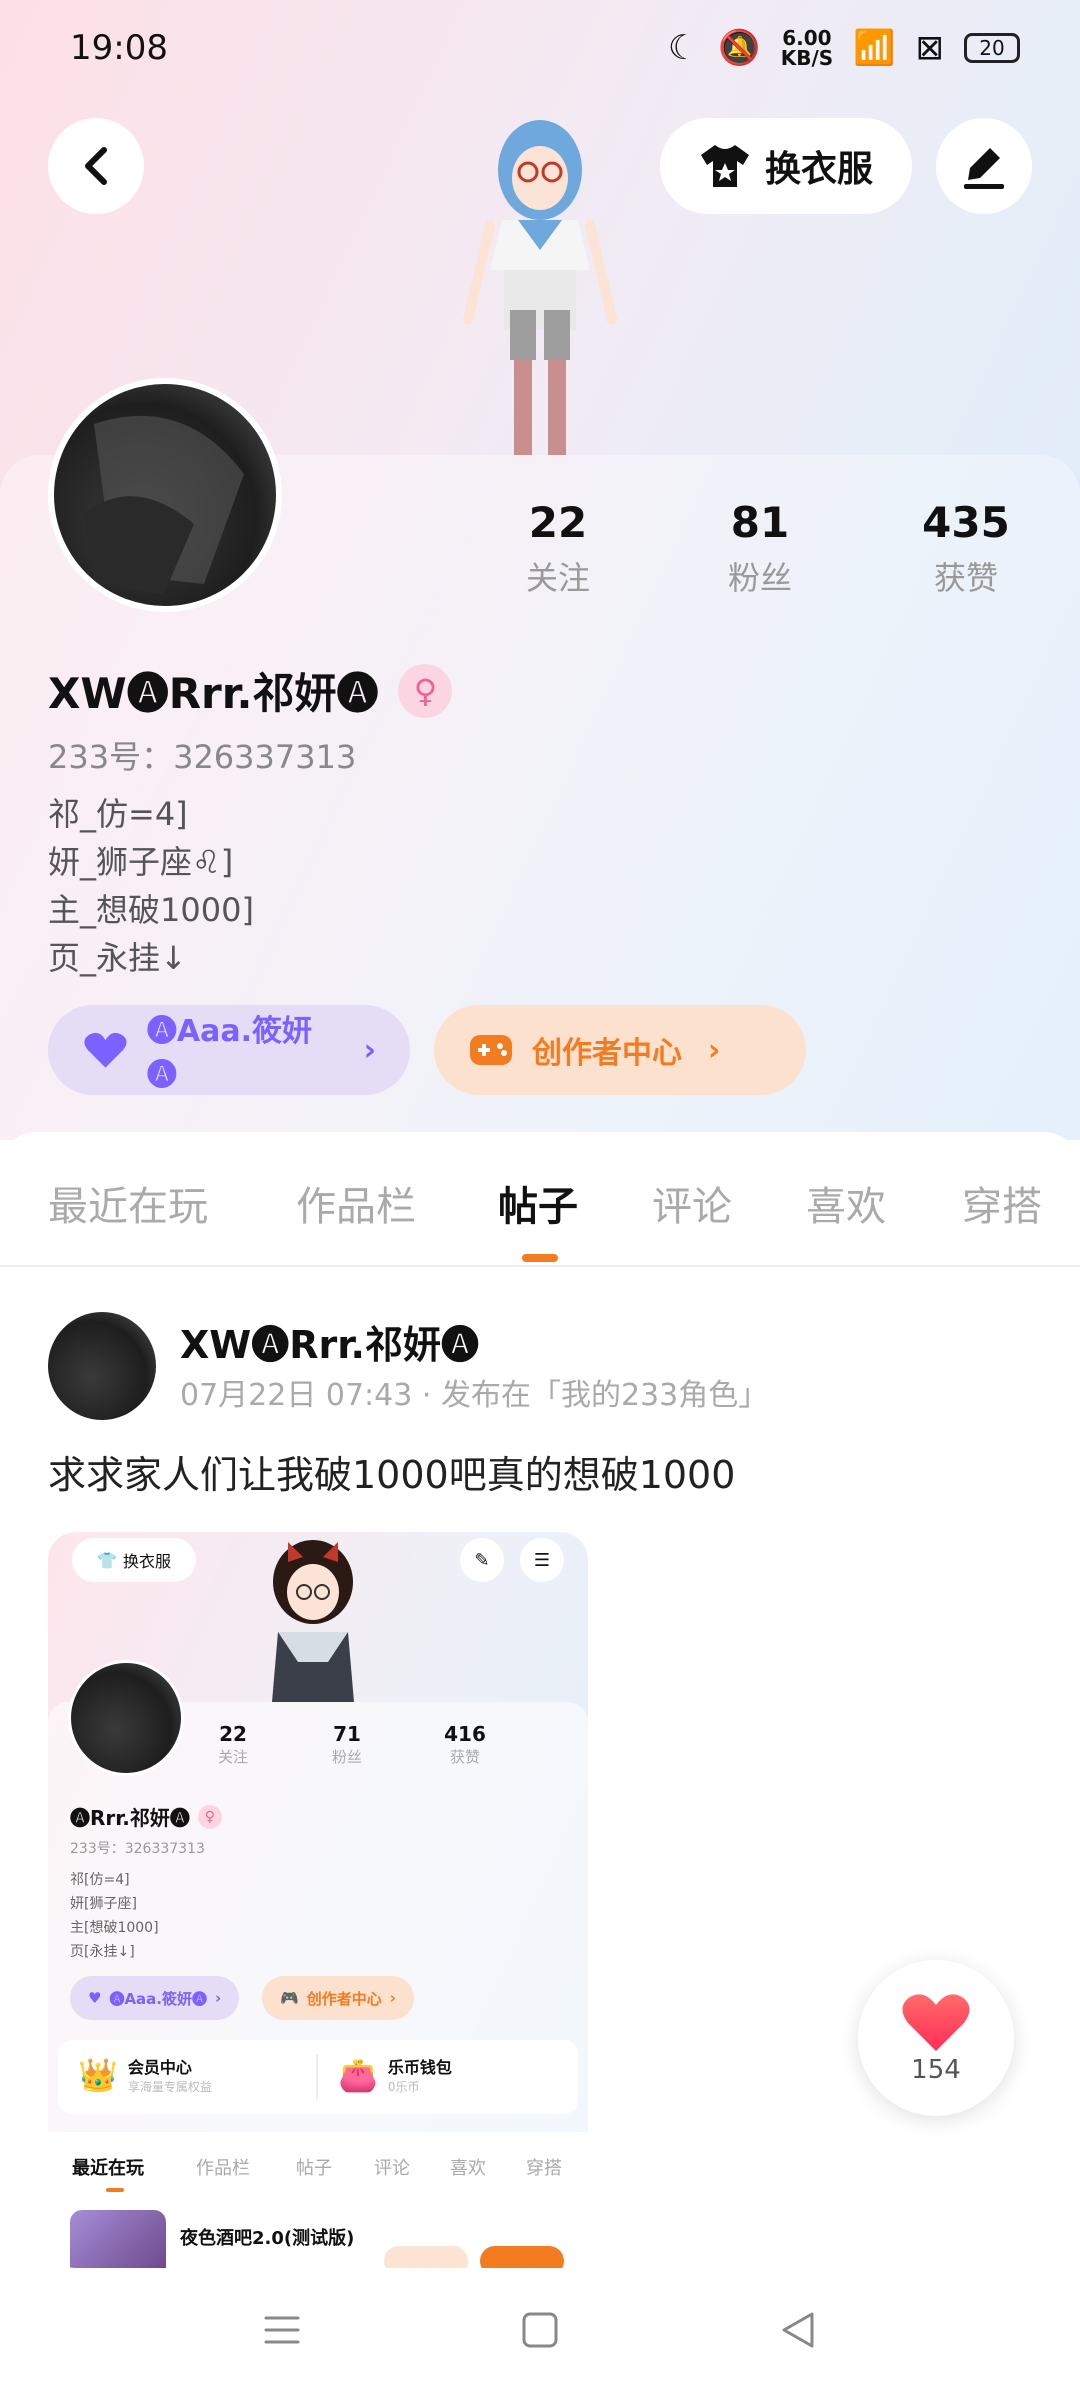 The height and width of the screenshot is (2400, 1080). Describe the element at coordinates (392, 2168) in the screenshot. I see `shot-tab: 评论` at that location.